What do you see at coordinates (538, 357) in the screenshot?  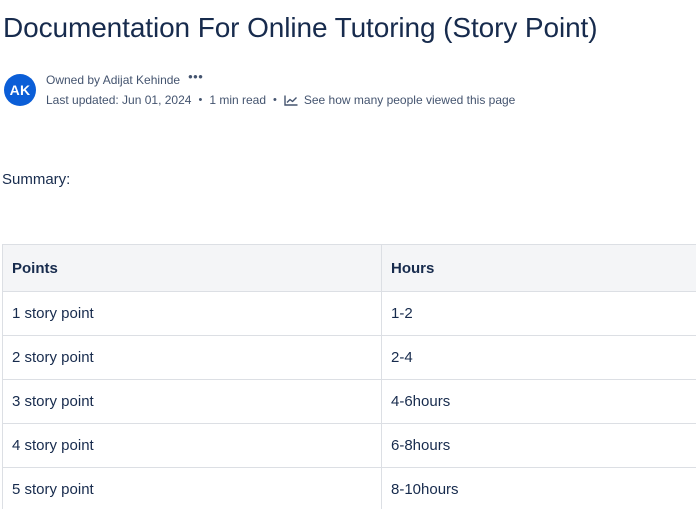 I see `hours-cell: 2-4` at bounding box center [538, 357].